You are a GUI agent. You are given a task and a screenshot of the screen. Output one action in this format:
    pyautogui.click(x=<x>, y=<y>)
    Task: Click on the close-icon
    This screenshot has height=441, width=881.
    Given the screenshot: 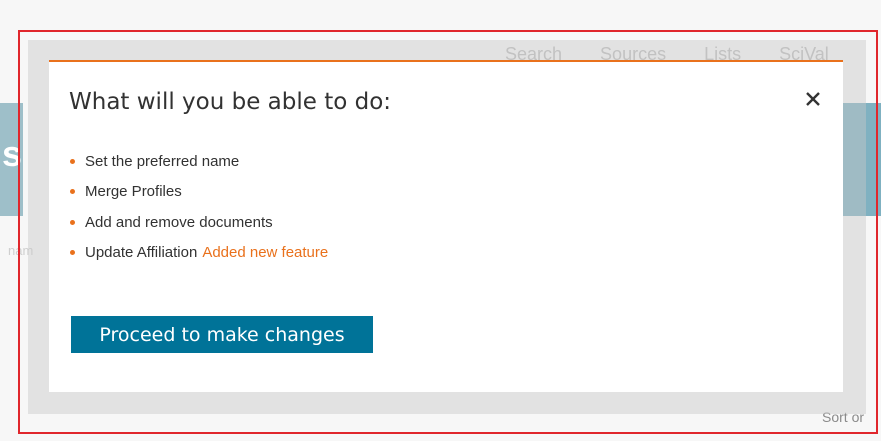 What is the action you would take?
    pyautogui.click(x=813, y=99)
    